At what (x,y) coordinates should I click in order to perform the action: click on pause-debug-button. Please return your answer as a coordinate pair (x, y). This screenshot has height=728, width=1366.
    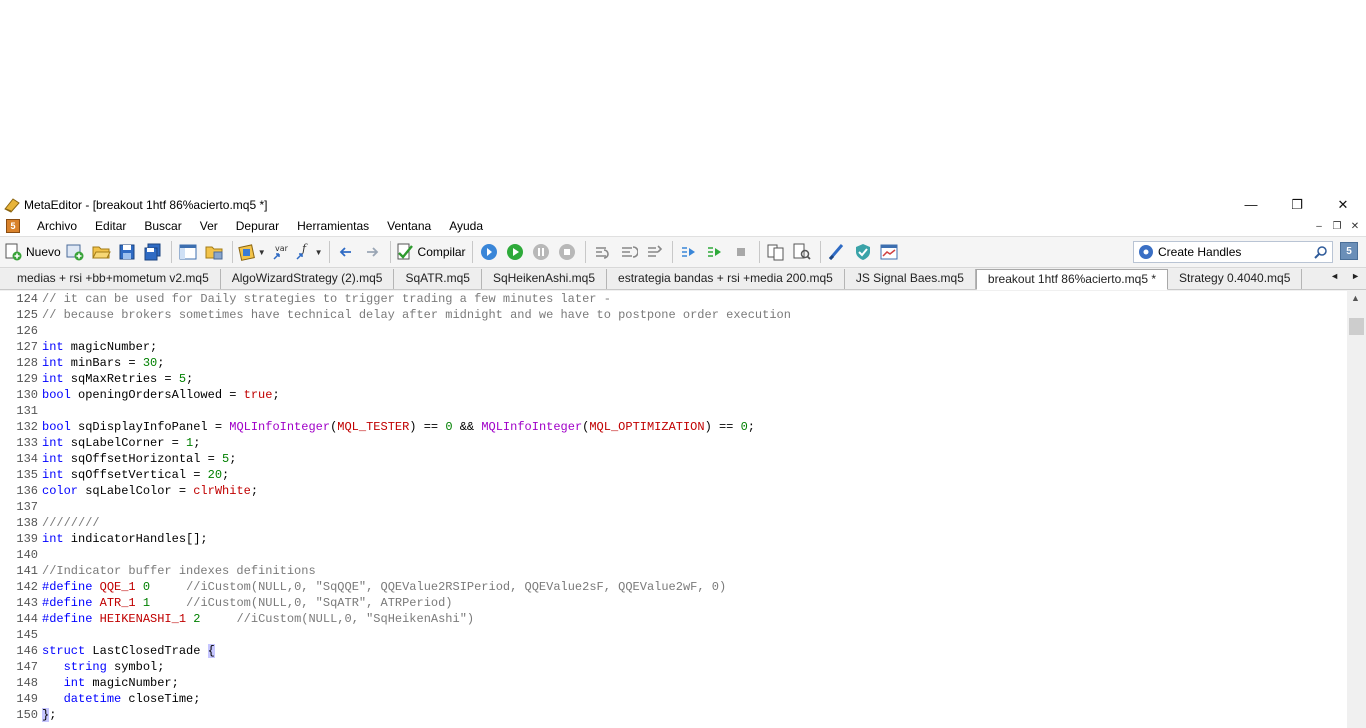
    Looking at the image, I should click on (541, 252).